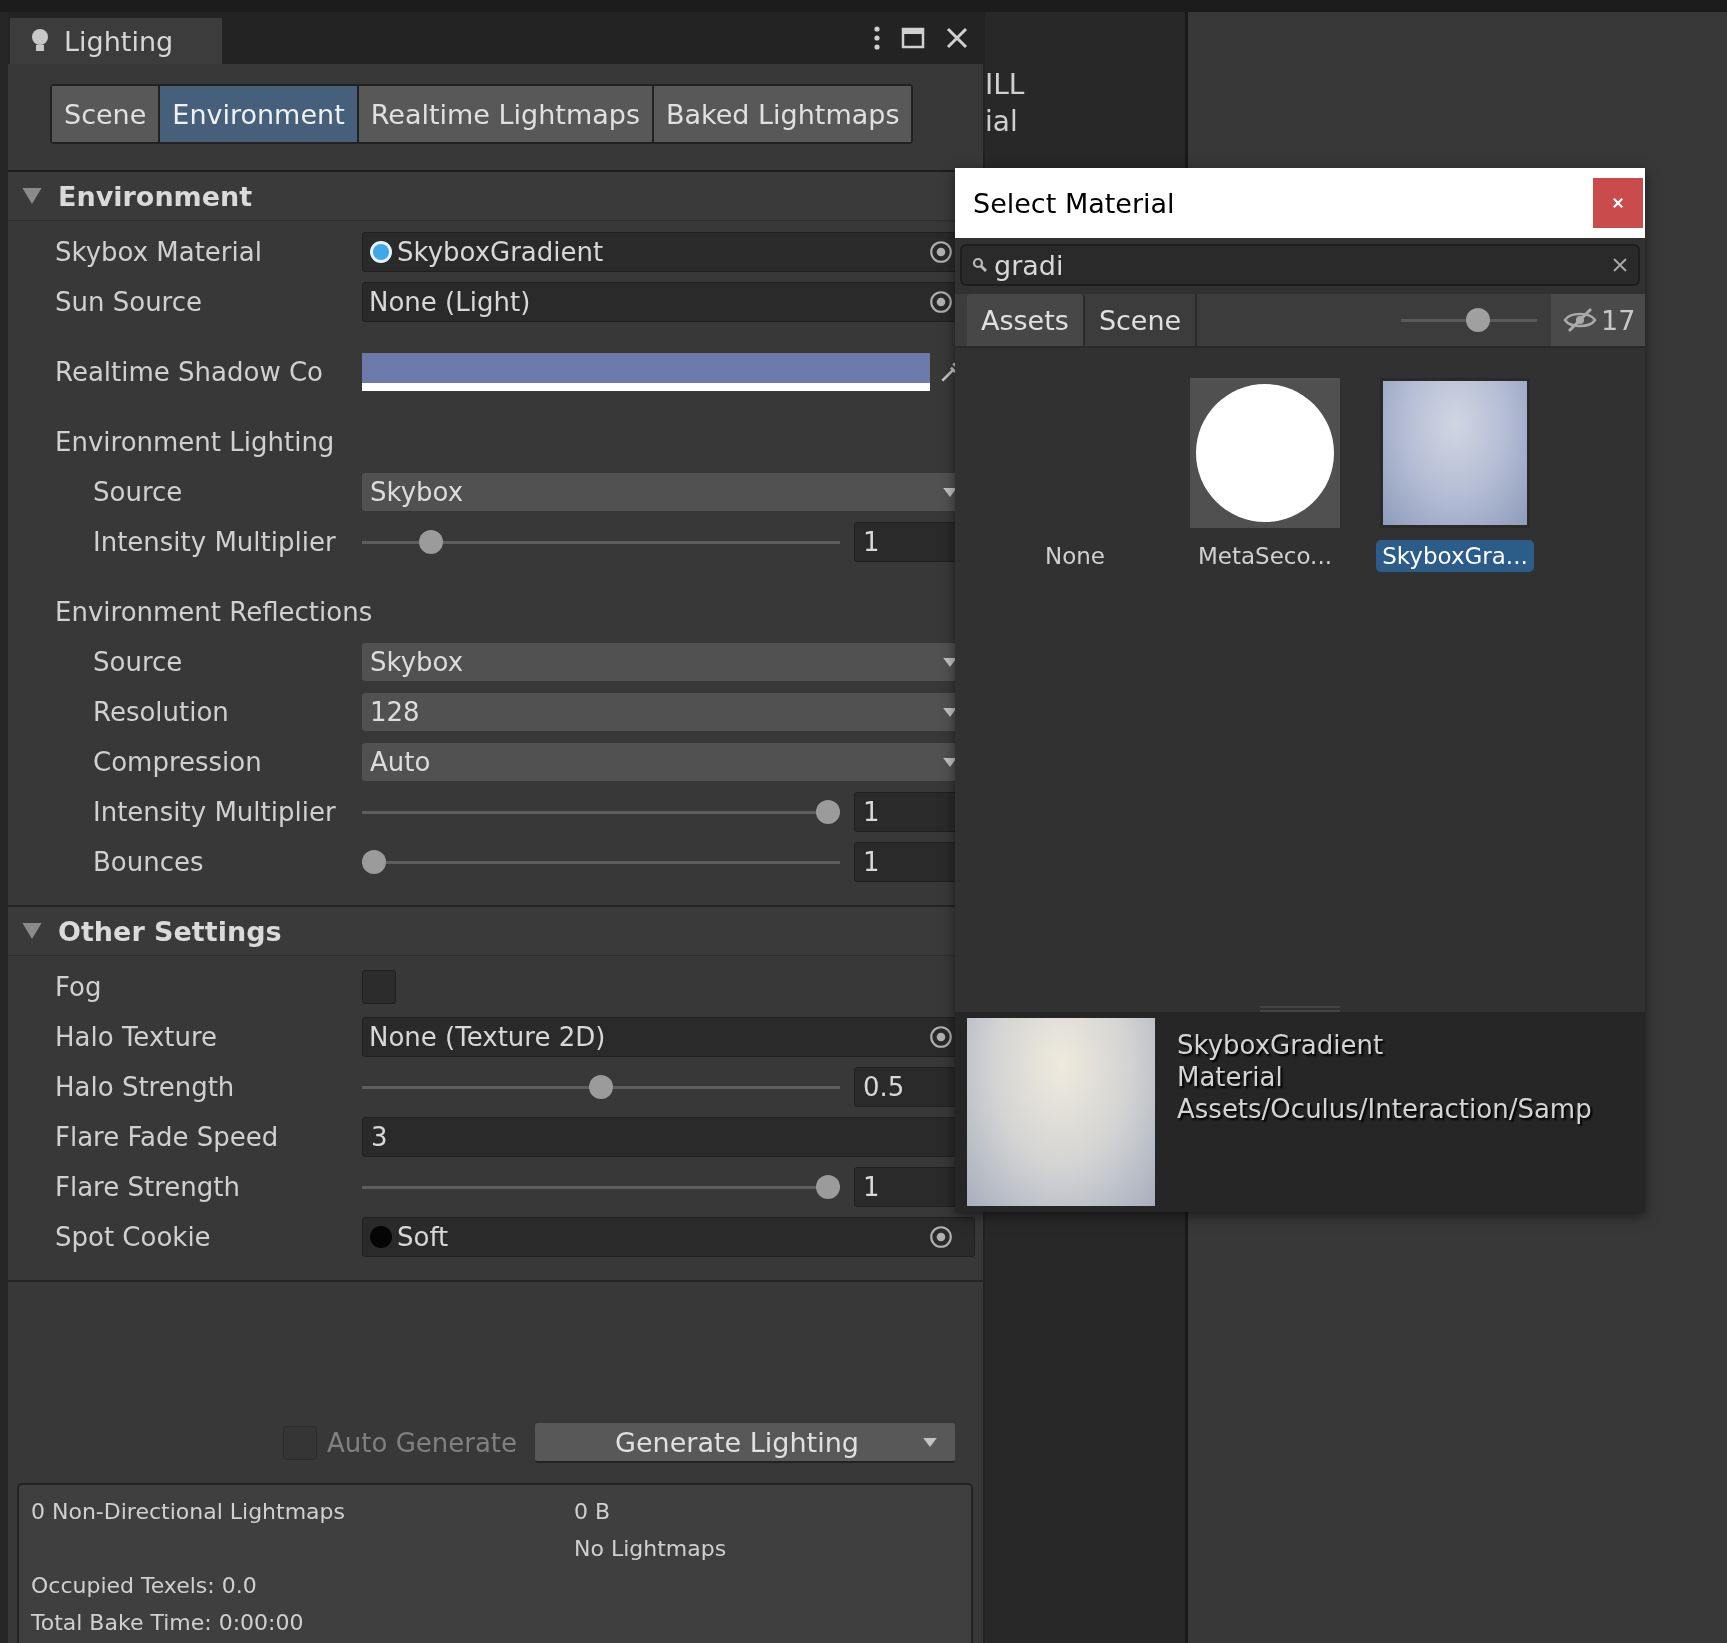  What do you see at coordinates (79, 987) in the screenshot?
I see `field-label: Fog` at bounding box center [79, 987].